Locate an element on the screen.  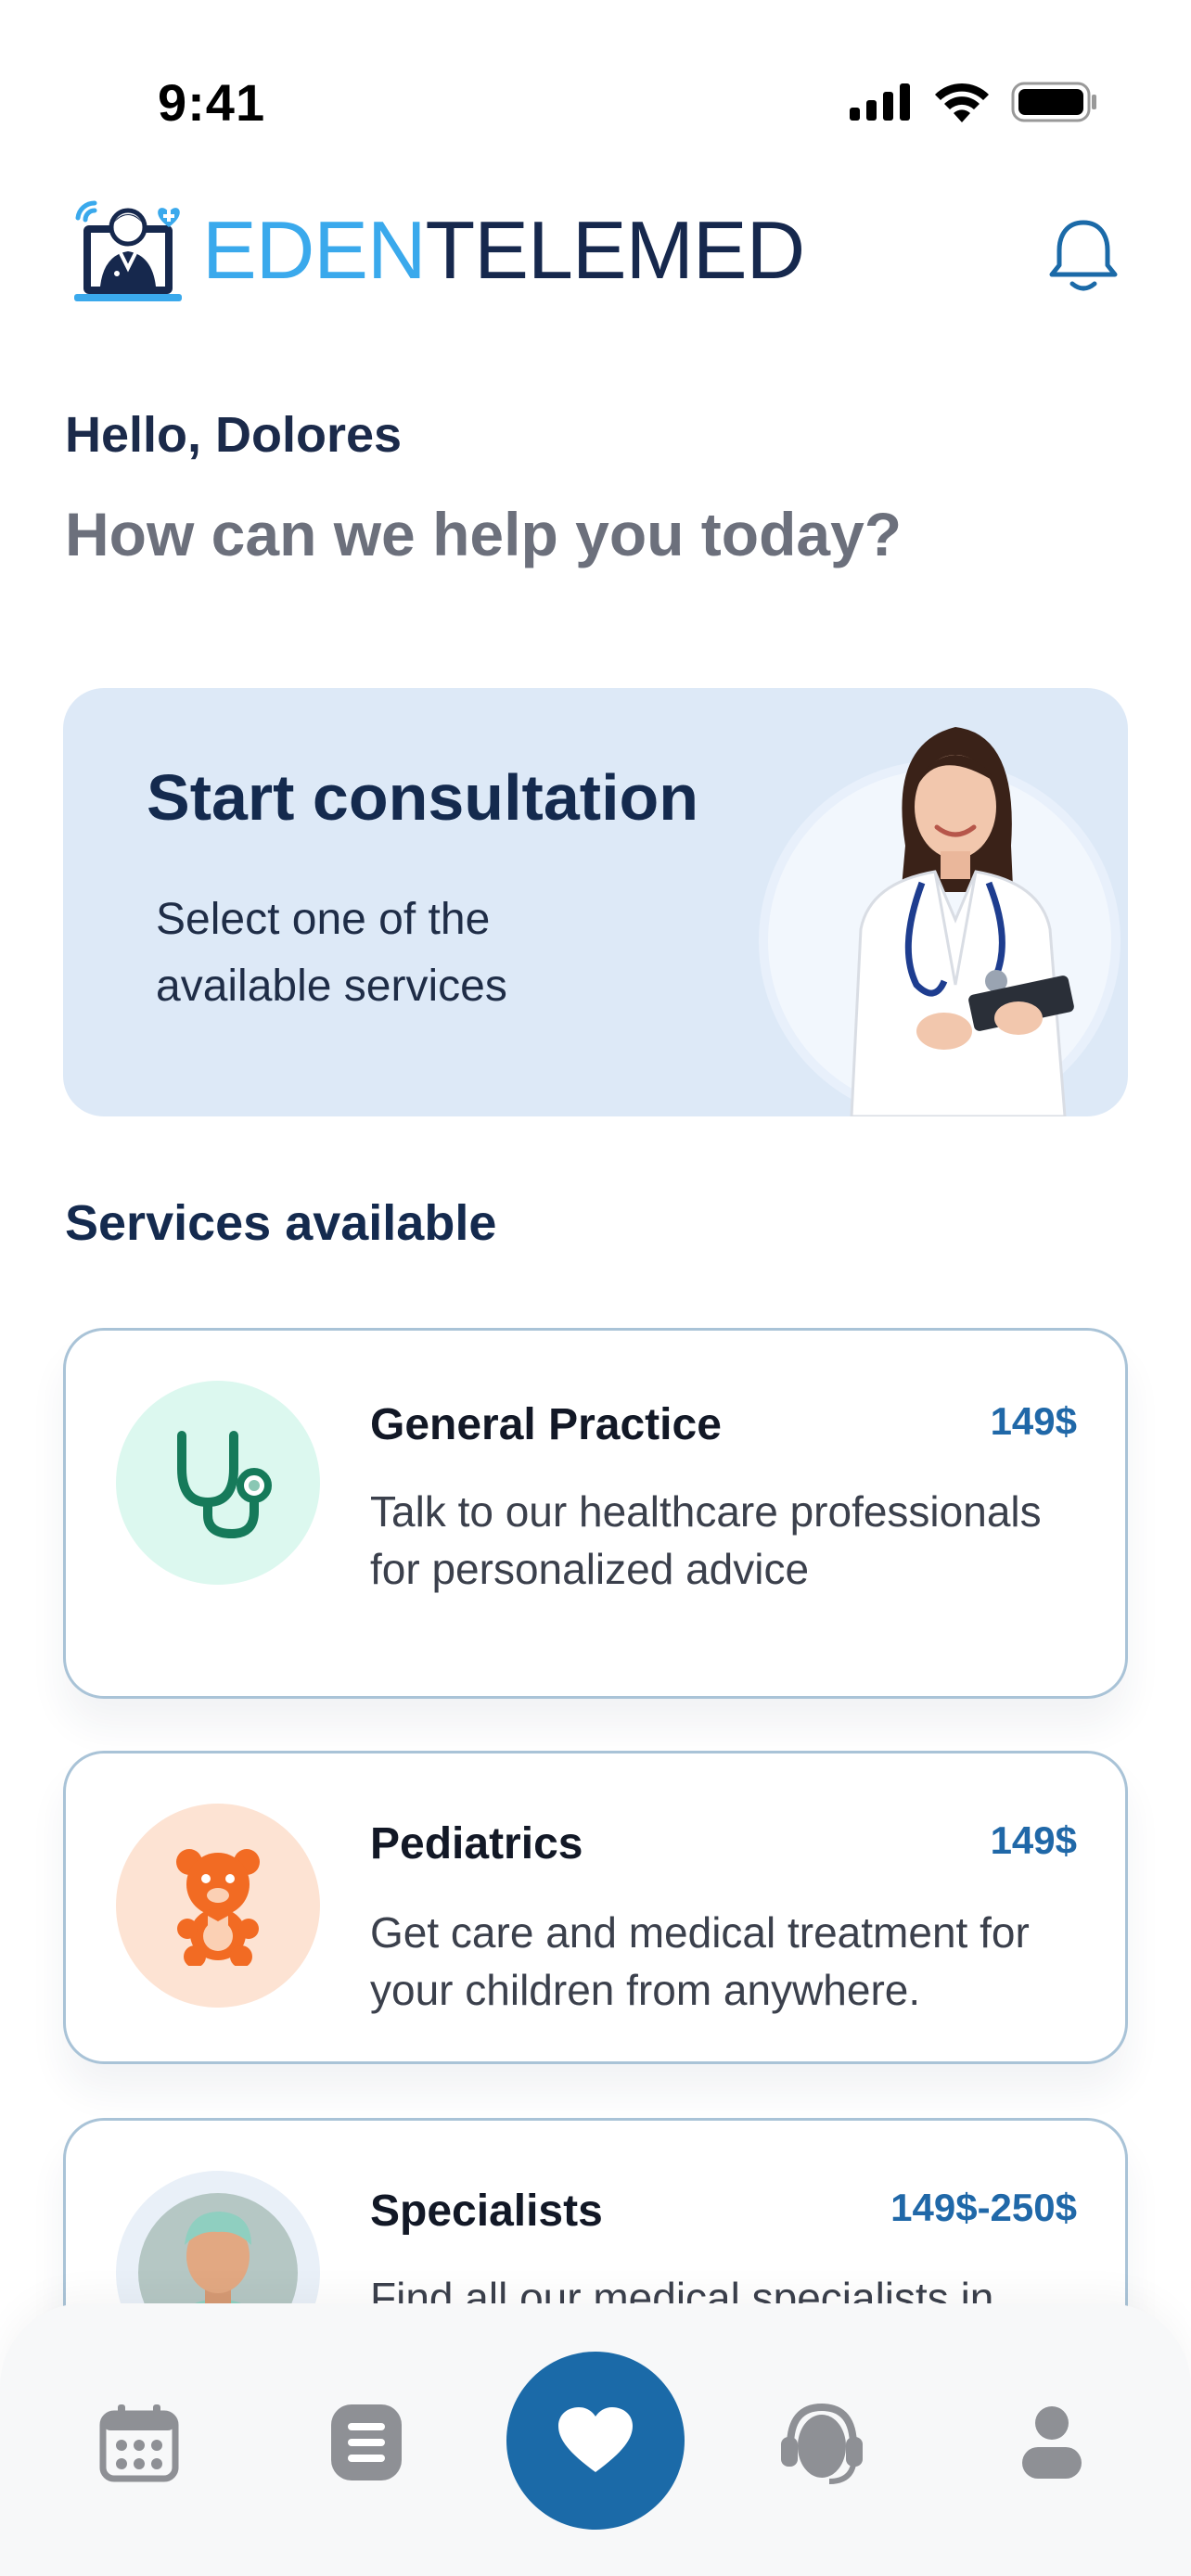
services-section-title: Services available is located at coordinates (281, 1223).